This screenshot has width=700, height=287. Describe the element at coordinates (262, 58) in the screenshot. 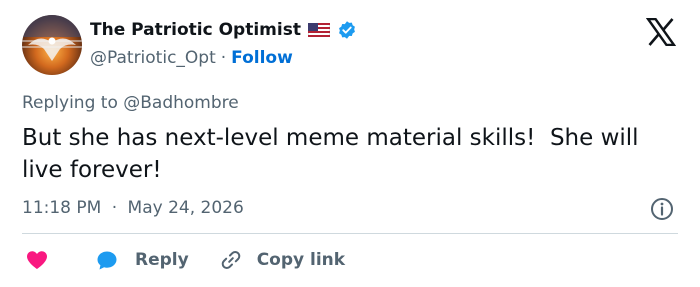

I see `follow-button: Follow` at that location.